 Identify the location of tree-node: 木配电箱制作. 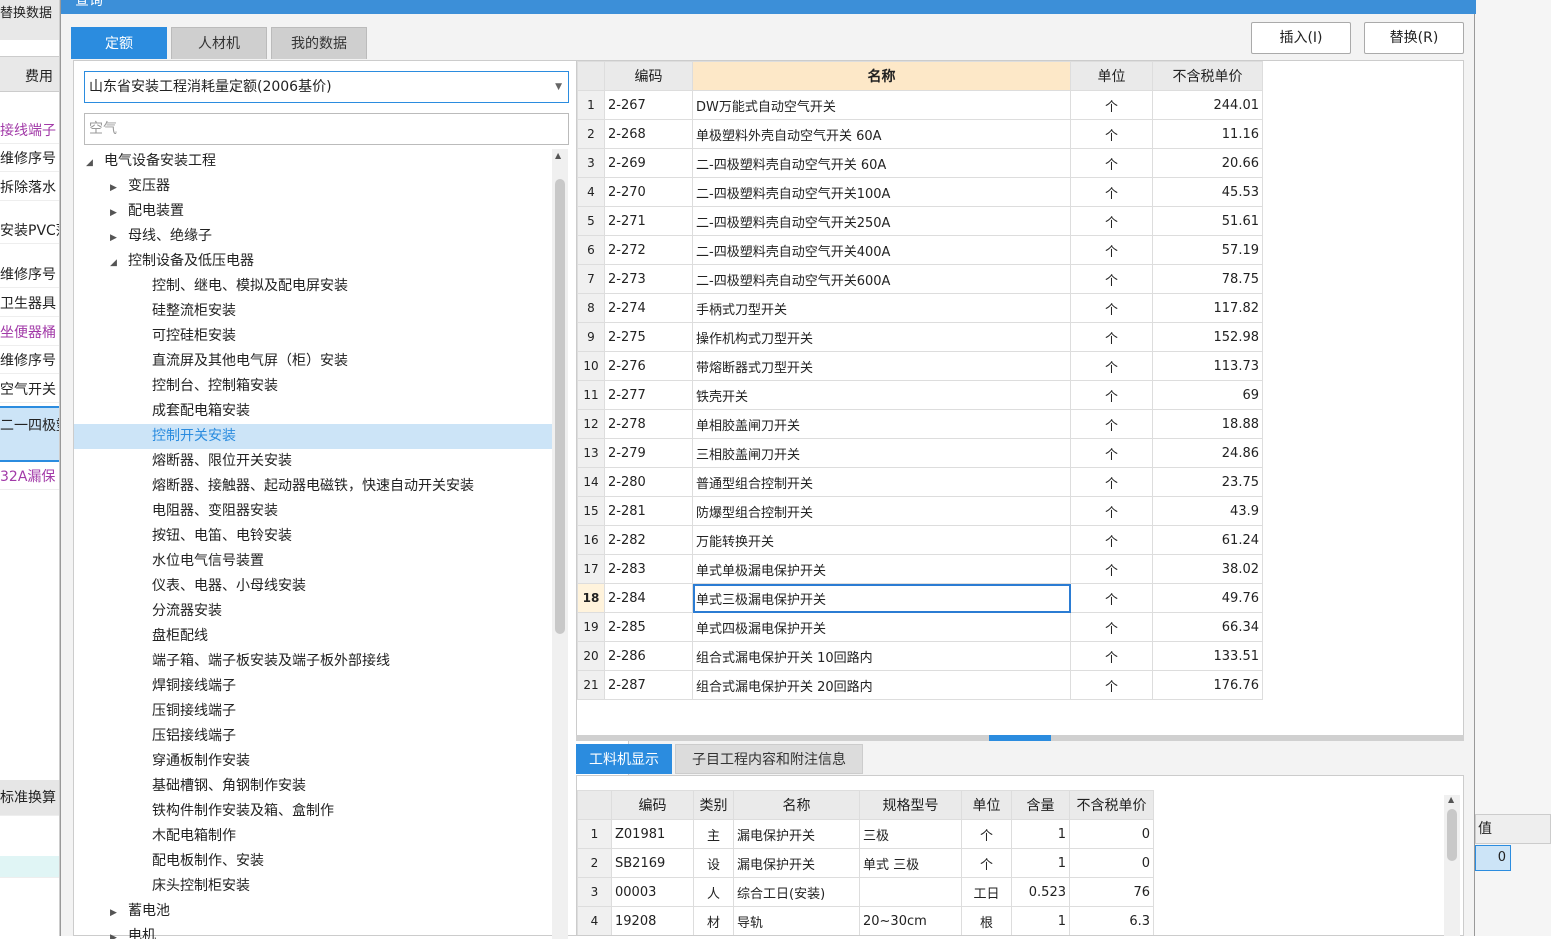
(313, 836).